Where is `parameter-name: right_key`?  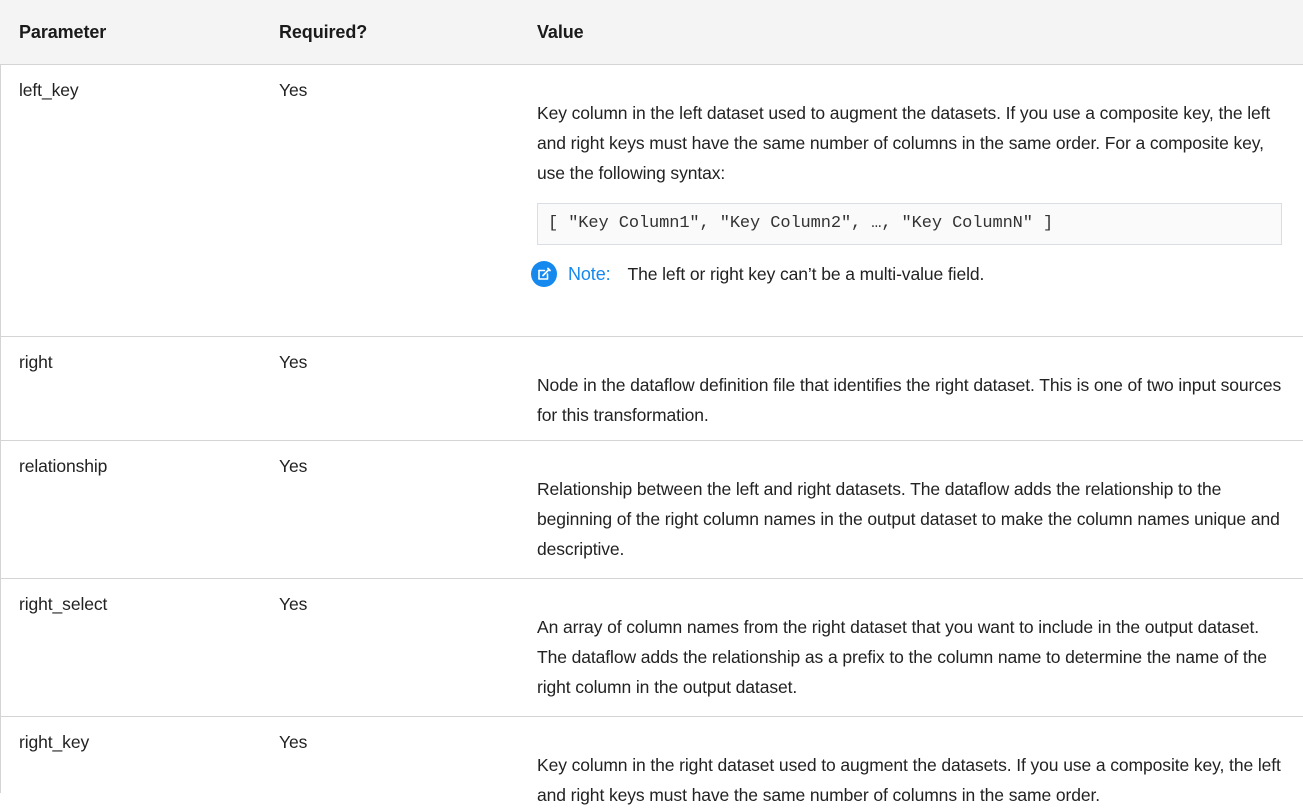 parameter-name: right_key is located at coordinates (54, 742).